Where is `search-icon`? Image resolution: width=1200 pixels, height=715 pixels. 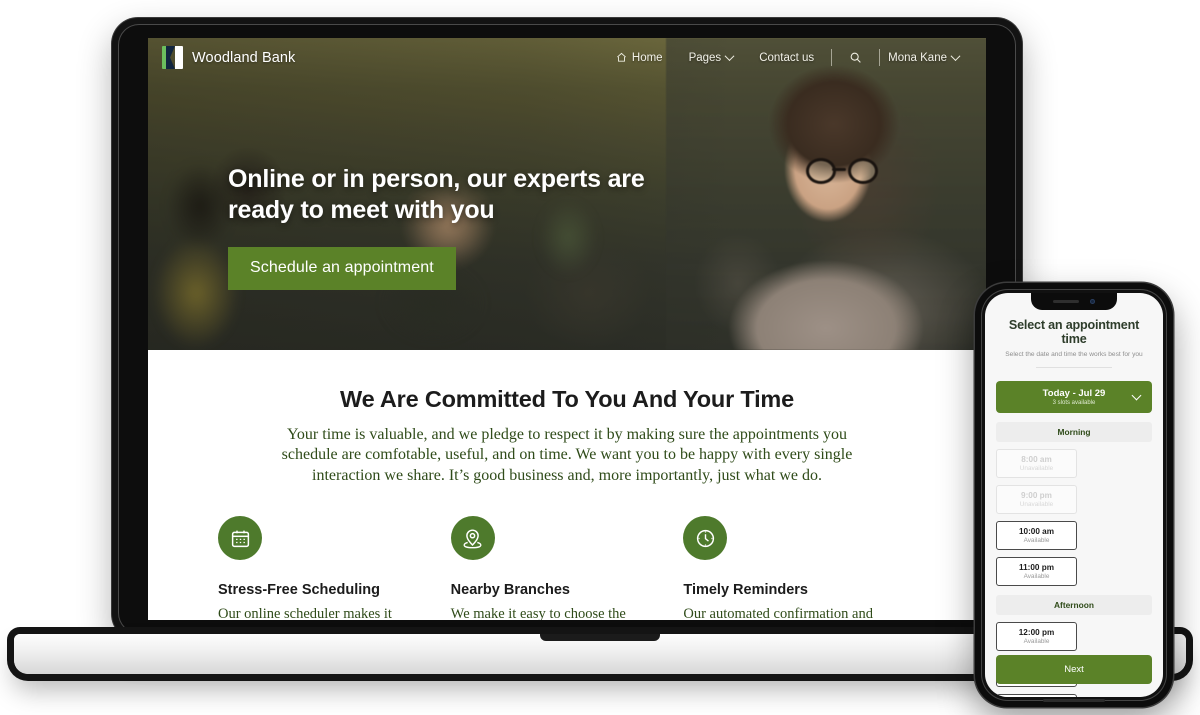
search-icon is located at coordinates (855, 57).